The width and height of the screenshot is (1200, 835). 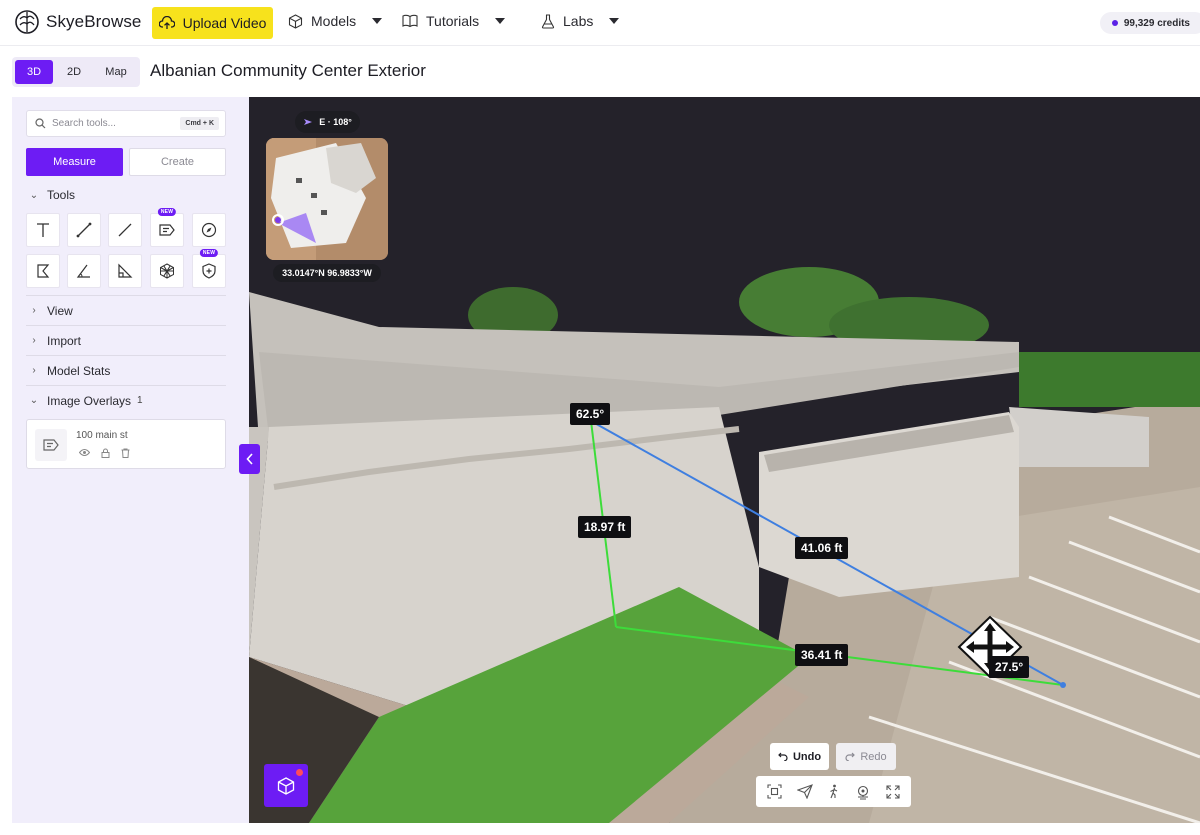 I want to click on area-polygon-icon, so click(x=43, y=271).